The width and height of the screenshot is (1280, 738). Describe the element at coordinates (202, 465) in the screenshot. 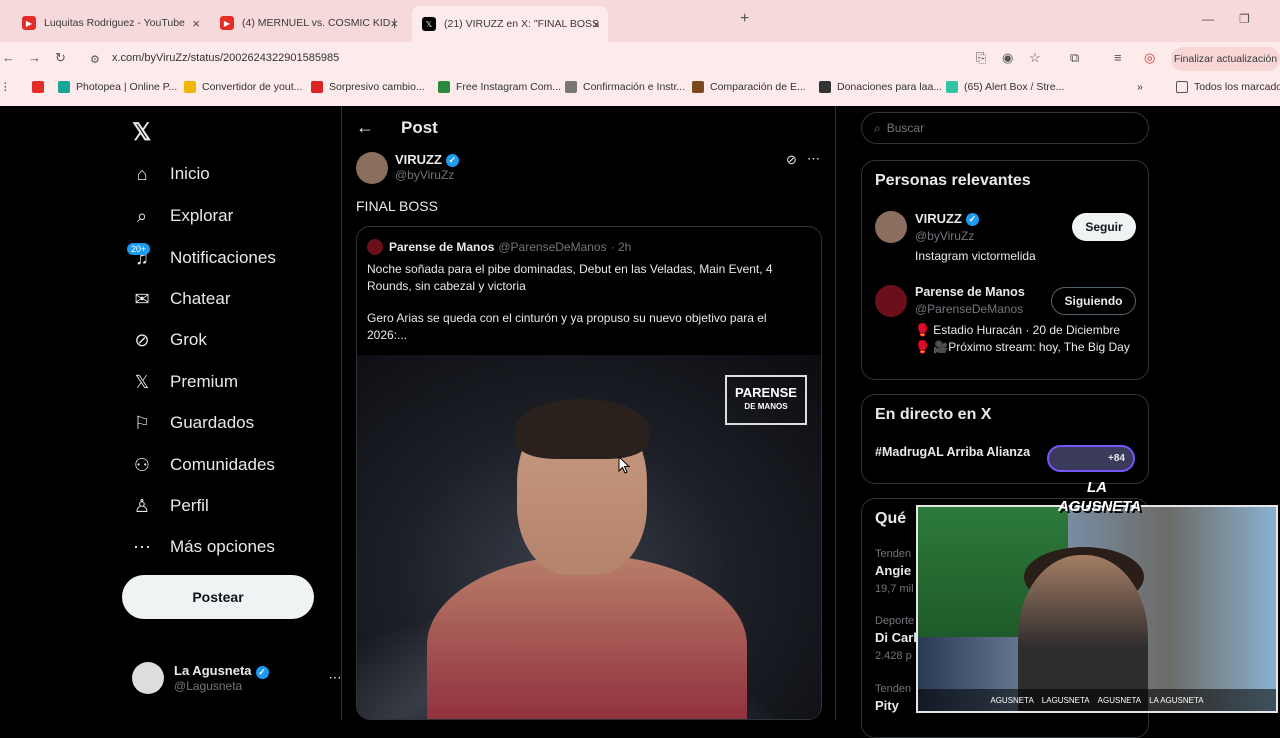

I see `nav-comunidades: ⚇ Comunidades` at that location.